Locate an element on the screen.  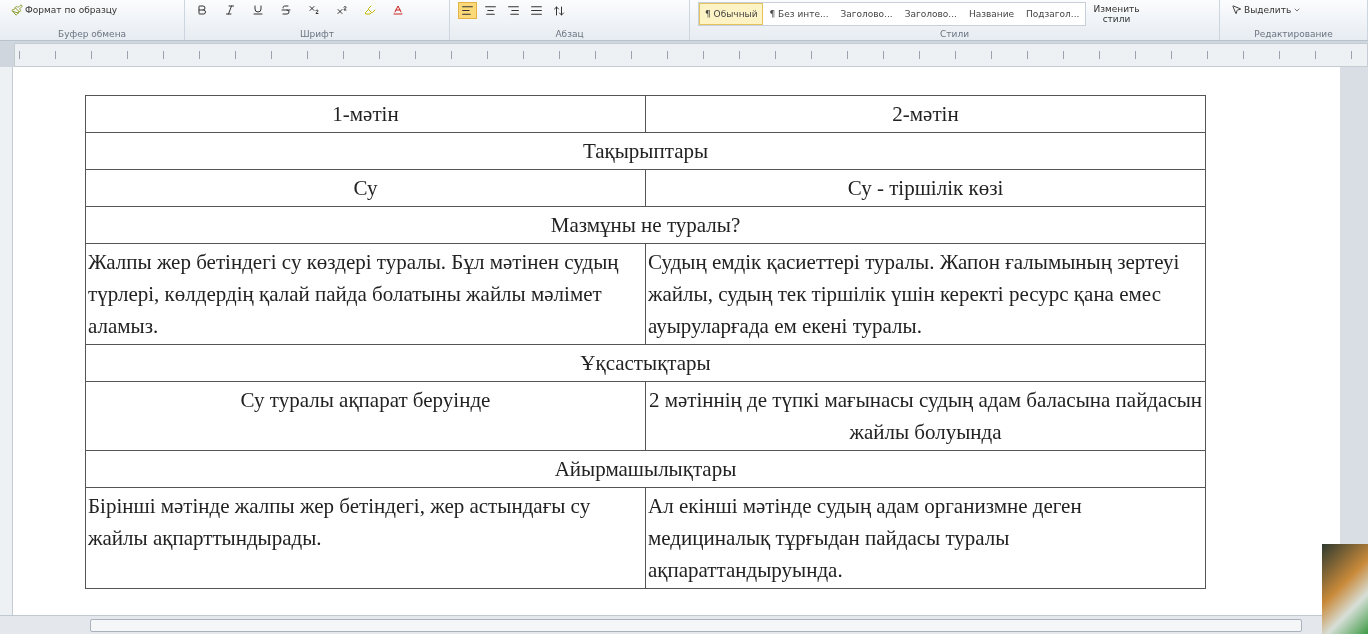
group-label: Буфер обмена is located at coordinates (92, 34).